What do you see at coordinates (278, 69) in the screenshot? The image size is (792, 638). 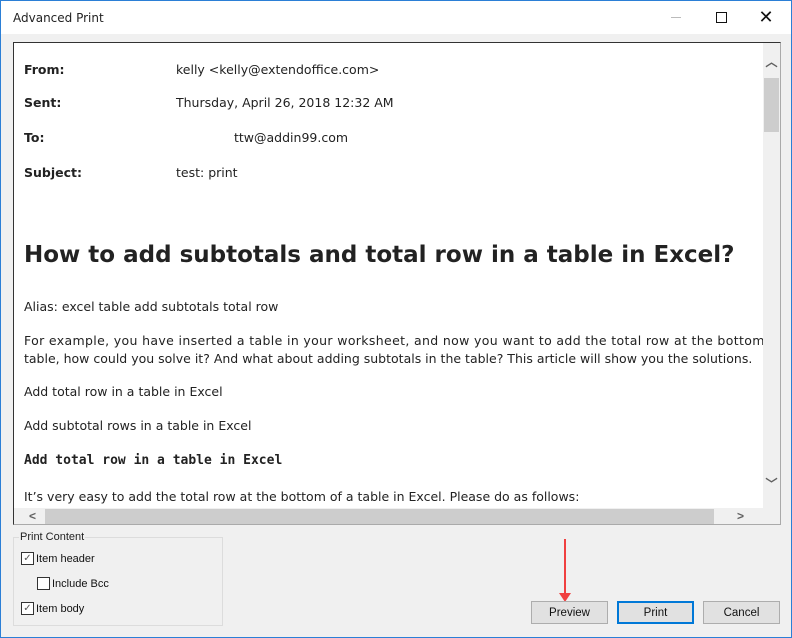 I see `from-value: kelly <kelly@extendoffice.com>` at bounding box center [278, 69].